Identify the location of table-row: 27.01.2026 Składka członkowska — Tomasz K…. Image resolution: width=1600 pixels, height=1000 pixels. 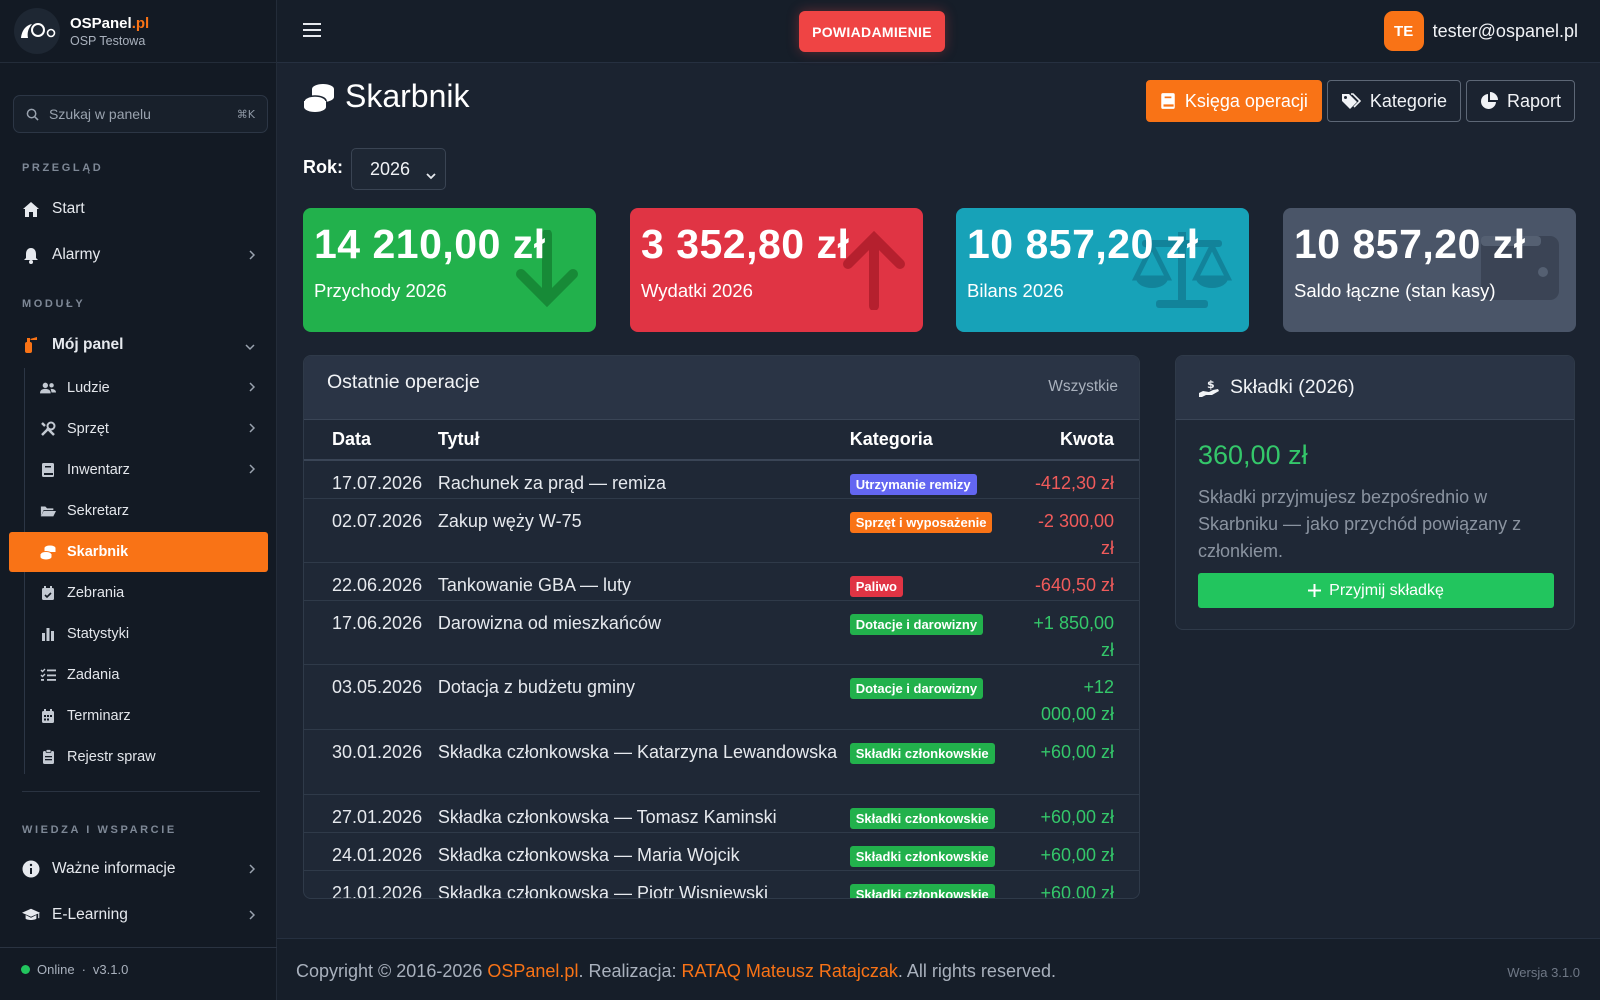
(721, 813).